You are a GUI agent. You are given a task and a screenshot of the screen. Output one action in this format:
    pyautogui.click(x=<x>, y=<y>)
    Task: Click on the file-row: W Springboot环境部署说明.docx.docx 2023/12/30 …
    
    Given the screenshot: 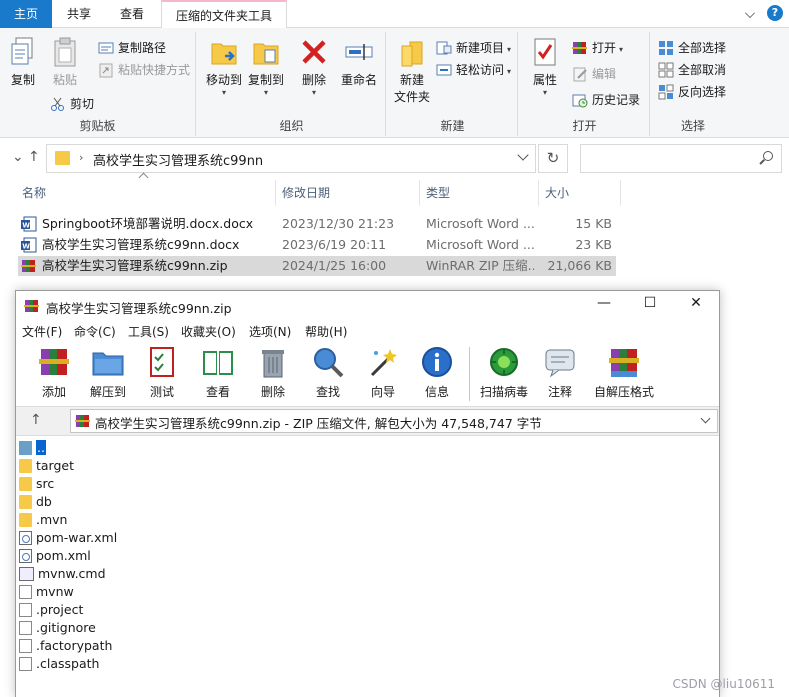 What is the action you would take?
    pyautogui.click(x=317, y=224)
    